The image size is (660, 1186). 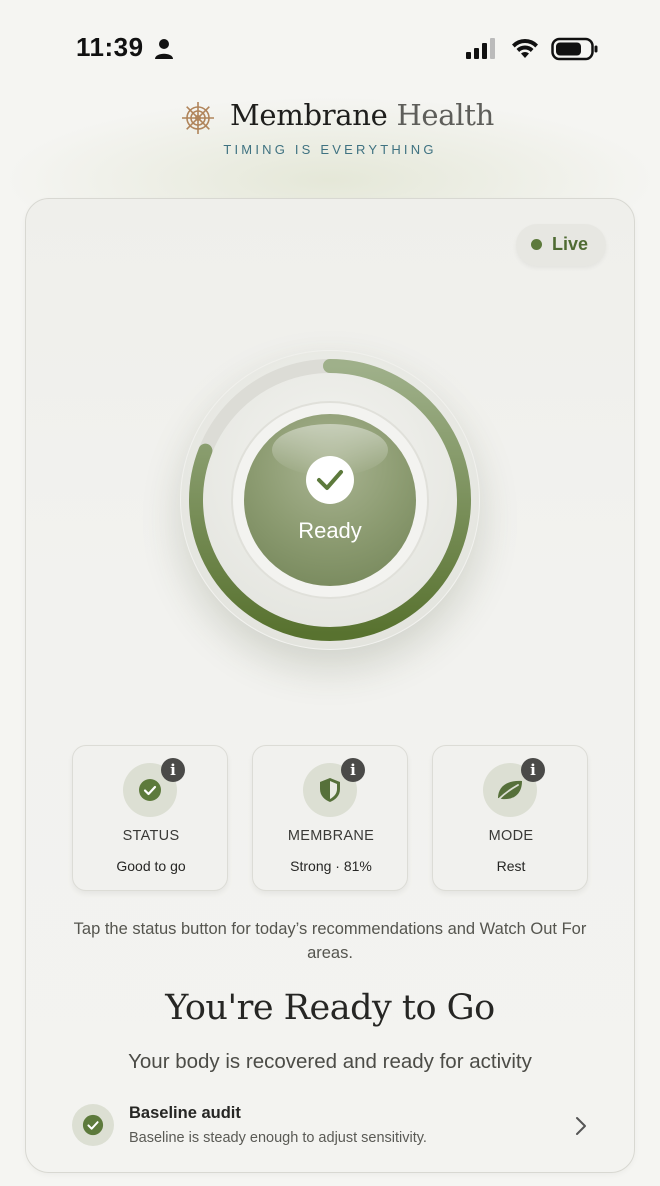 What do you see at coordinates (330, 818) in the screenshot?
I see `membrane-tile: i MEMBRANE Strong · 81%` at bounding box center [330, 818].